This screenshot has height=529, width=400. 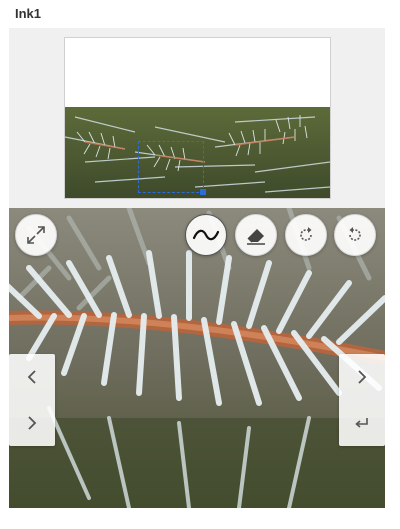 I want to click on pen-tool-button, so click(x=206, y=235).